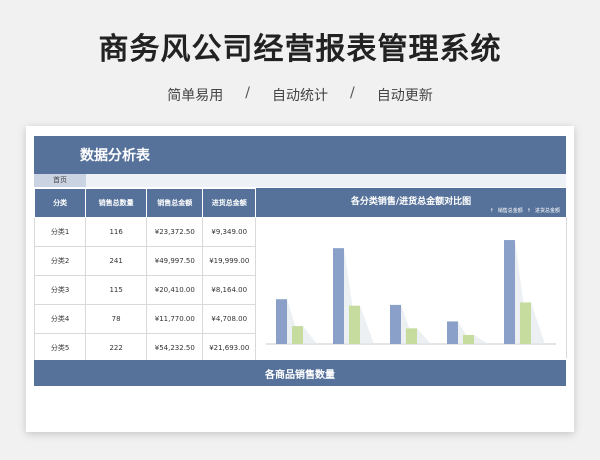 The width and height of the screenshot is (600, 460). What do you see at coordinates (115, 156) in the screenshot?
I see `sheet-title: 数据分析表` at bounding box center [115, 156].